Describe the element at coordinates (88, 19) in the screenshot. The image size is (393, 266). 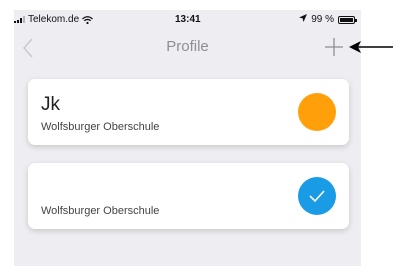
I see `wifi-icon` at that location.